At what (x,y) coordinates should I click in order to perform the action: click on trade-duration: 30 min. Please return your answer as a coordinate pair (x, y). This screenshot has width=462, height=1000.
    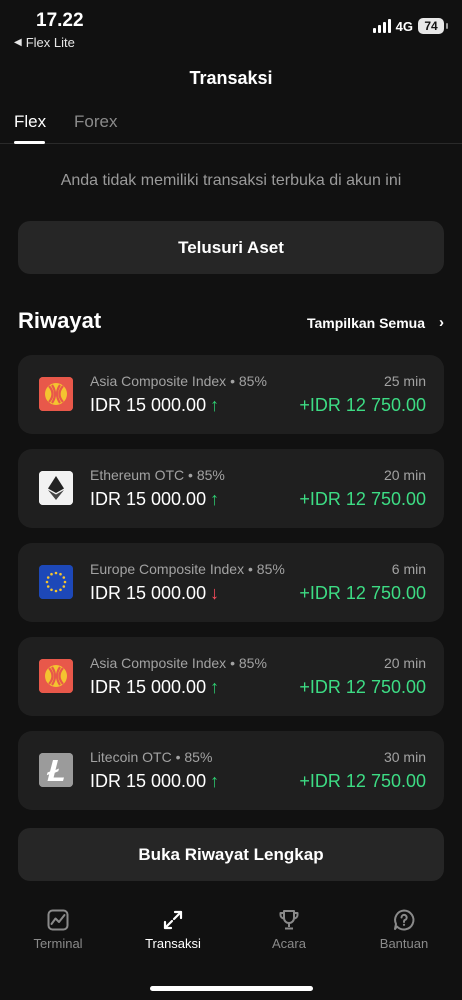
    Looking at the image, I should click on (404, 757).